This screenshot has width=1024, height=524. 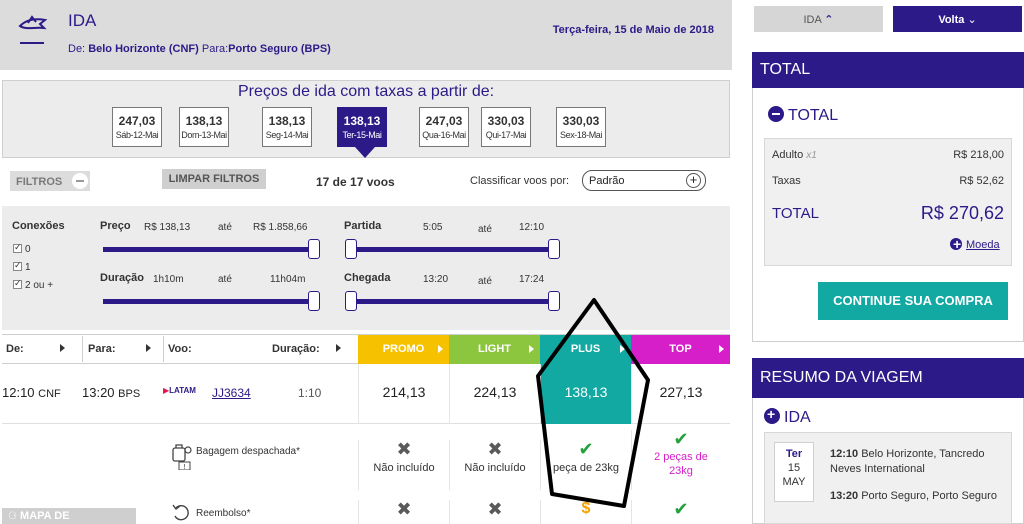 I want to click on fare-header-light-label: LIGHT, so click(x=494, y=349).